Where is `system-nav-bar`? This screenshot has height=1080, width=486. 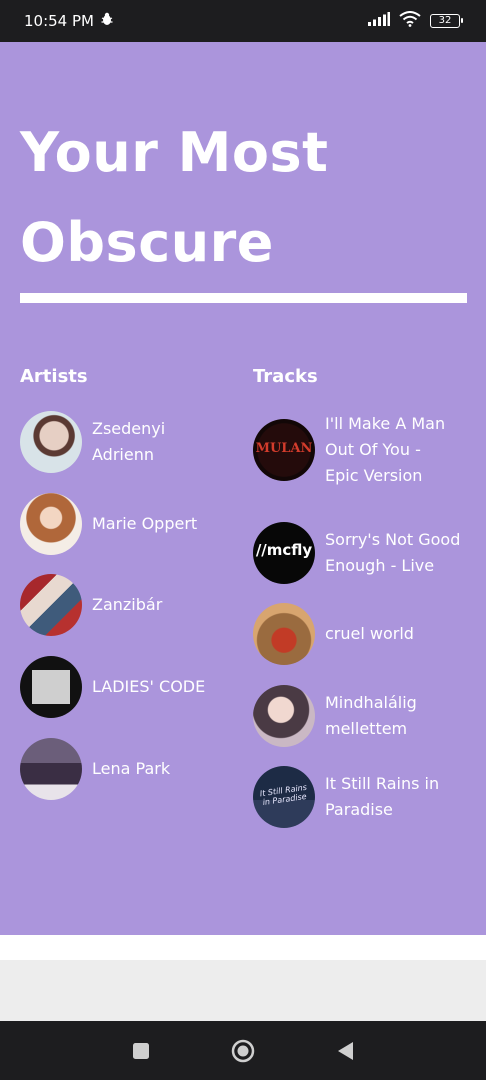
system-nav-bar is located at coordinates (243, 1050).